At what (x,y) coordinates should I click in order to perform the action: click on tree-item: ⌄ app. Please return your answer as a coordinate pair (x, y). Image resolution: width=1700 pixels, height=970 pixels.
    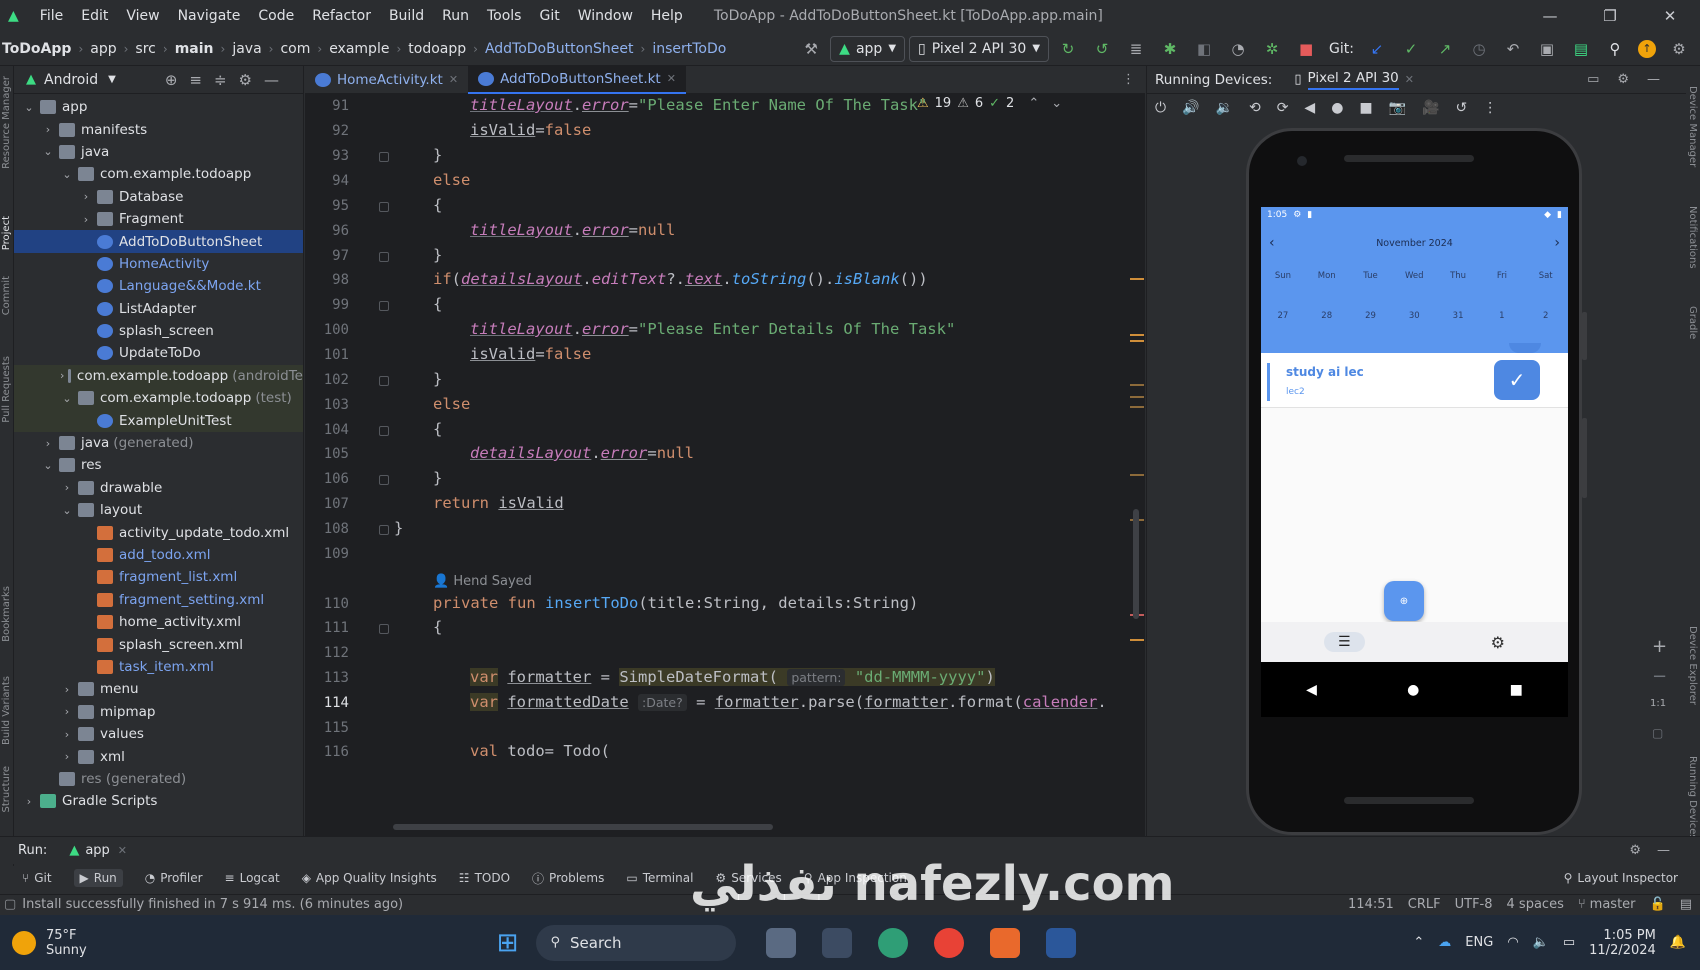
    Looking at the image, I should click on (158, 107).